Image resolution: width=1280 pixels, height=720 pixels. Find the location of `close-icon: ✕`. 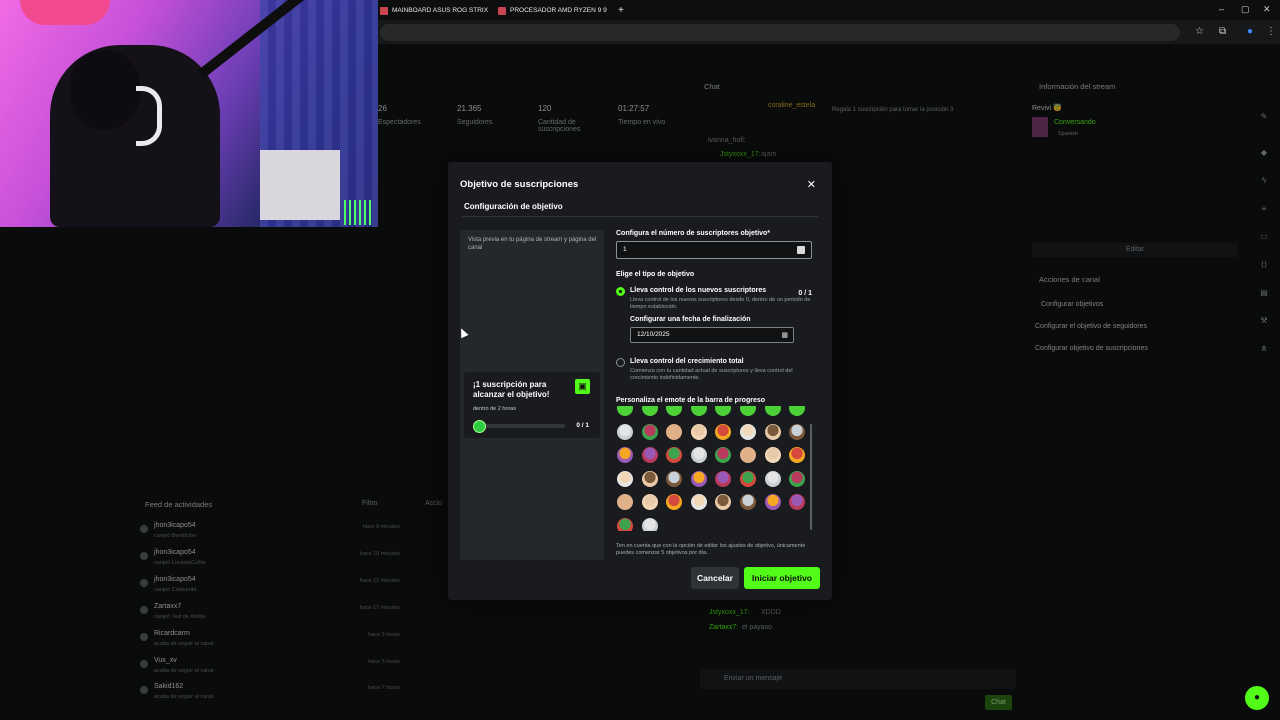

close-icon: ✕ is located at coordinates (811, 184).